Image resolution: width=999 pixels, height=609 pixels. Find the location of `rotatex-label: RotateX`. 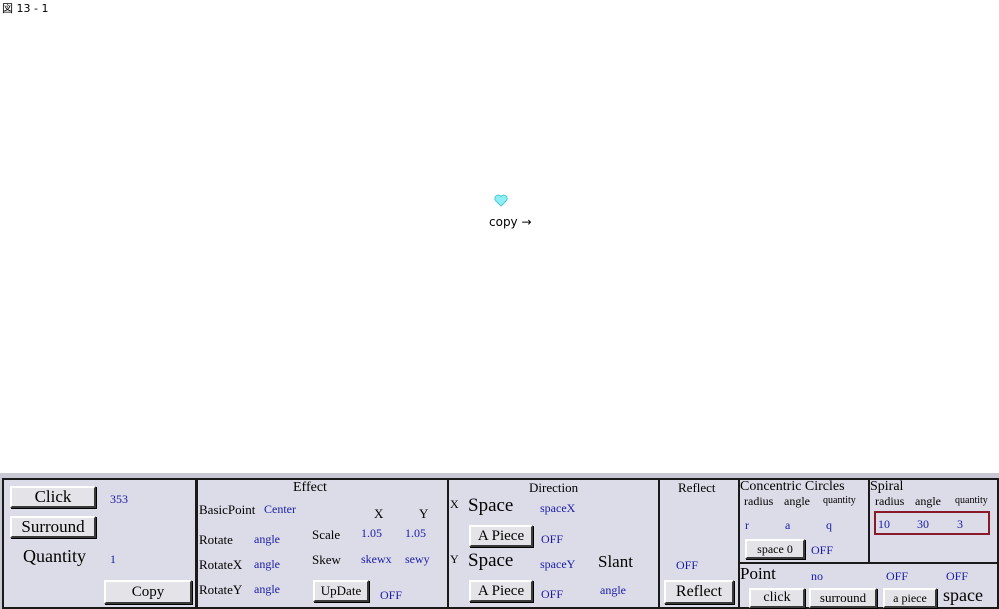

rotatex-label: RotateX is located at coordinates (221, 564).